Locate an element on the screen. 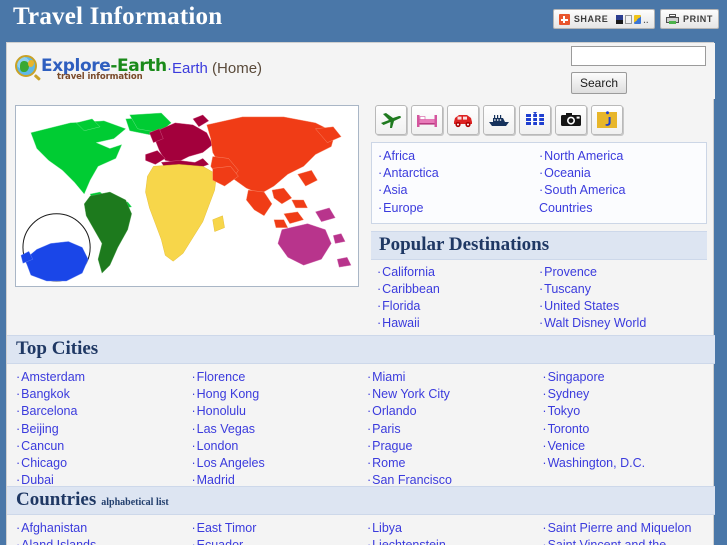 The width and height of the screenshot is (727, 545). link-city: Cancun is located at coordinates (103, 446).